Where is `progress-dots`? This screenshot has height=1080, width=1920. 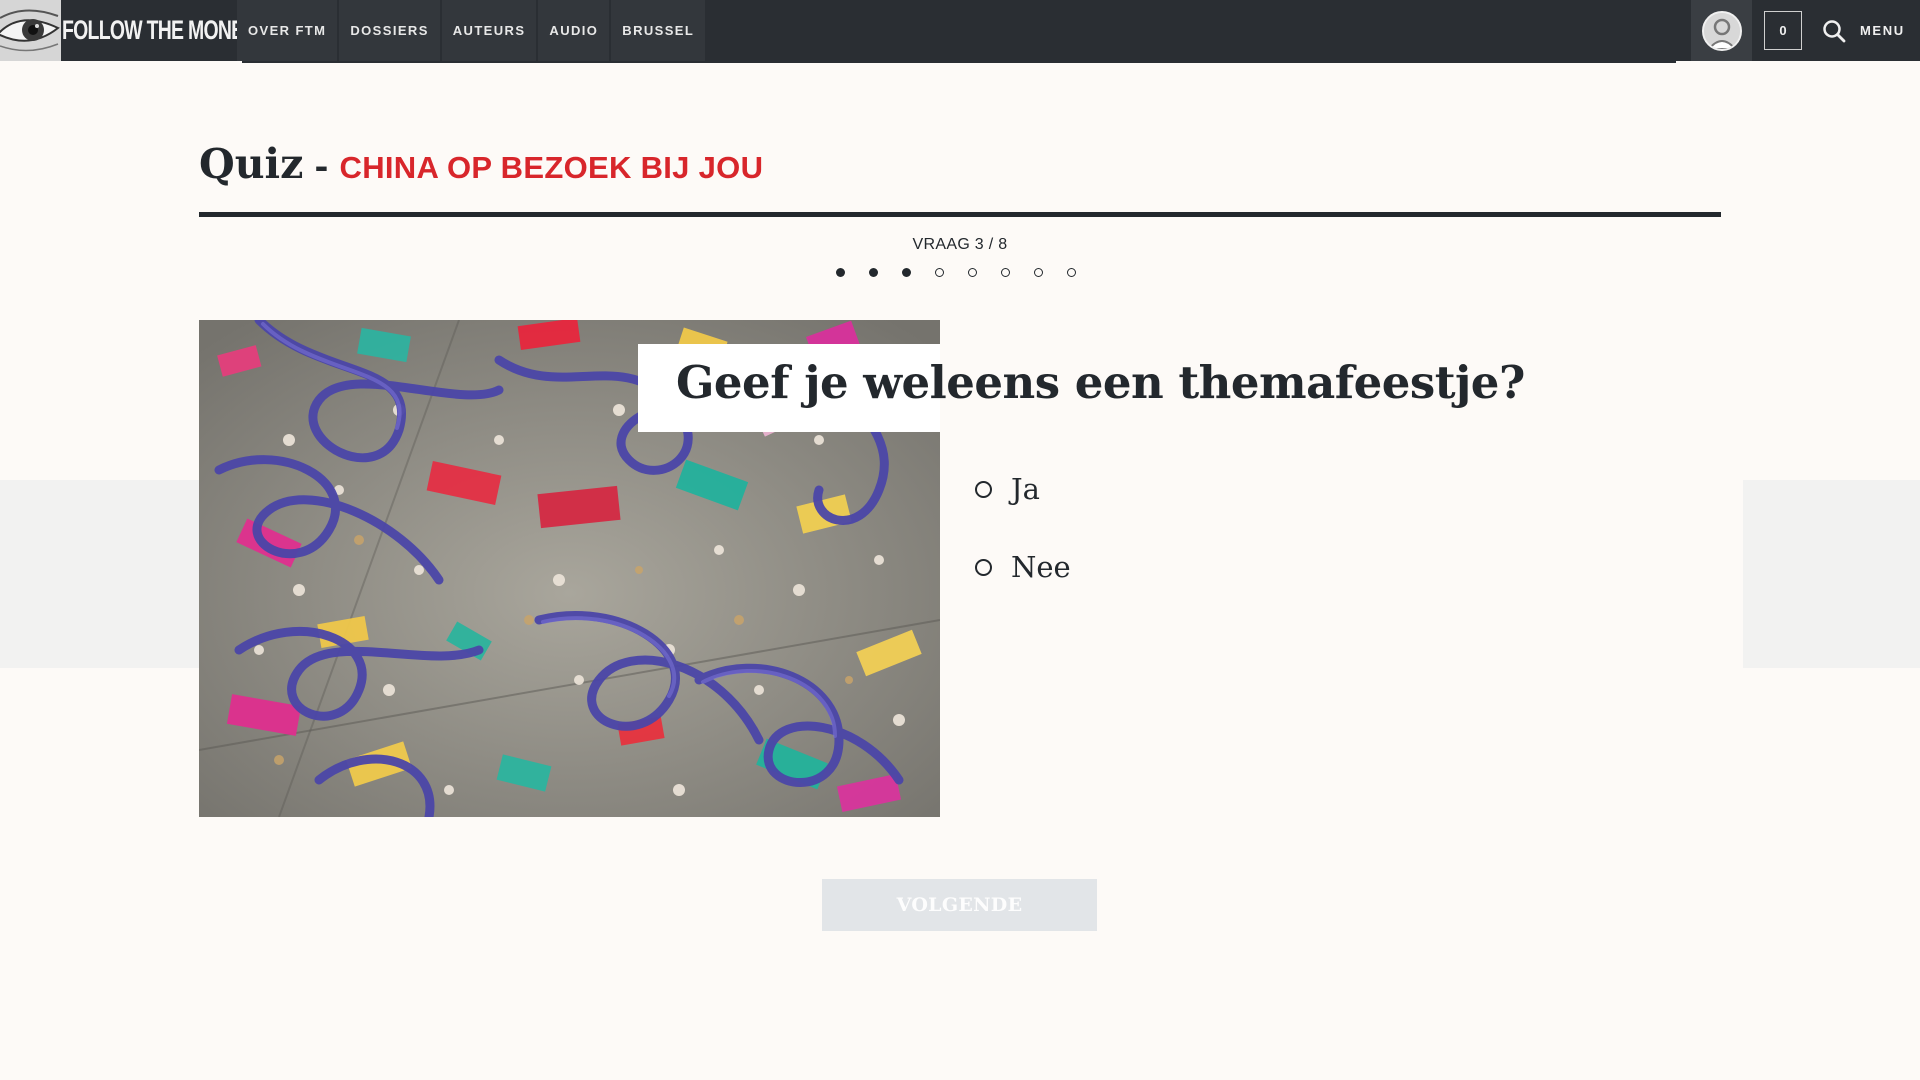
progress-dots is located at coordinates (968, 274).